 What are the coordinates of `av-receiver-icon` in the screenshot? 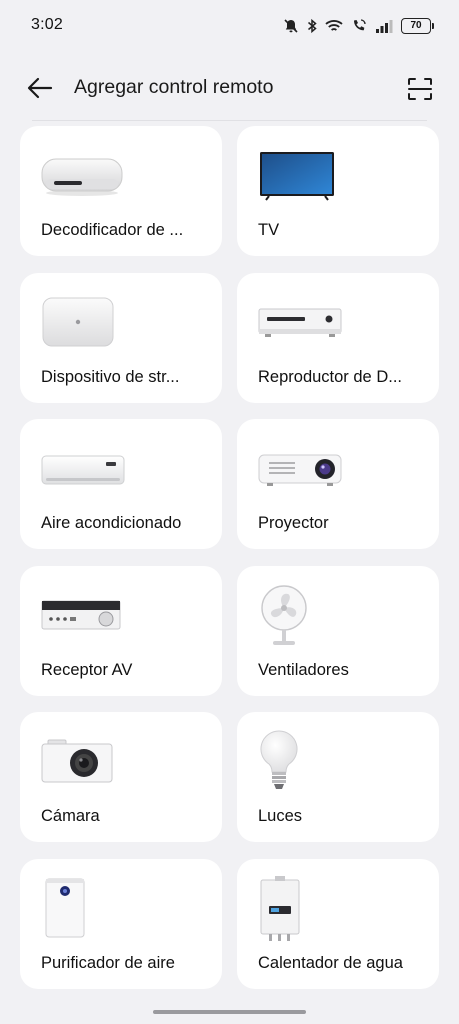 It's located at (85, 616).